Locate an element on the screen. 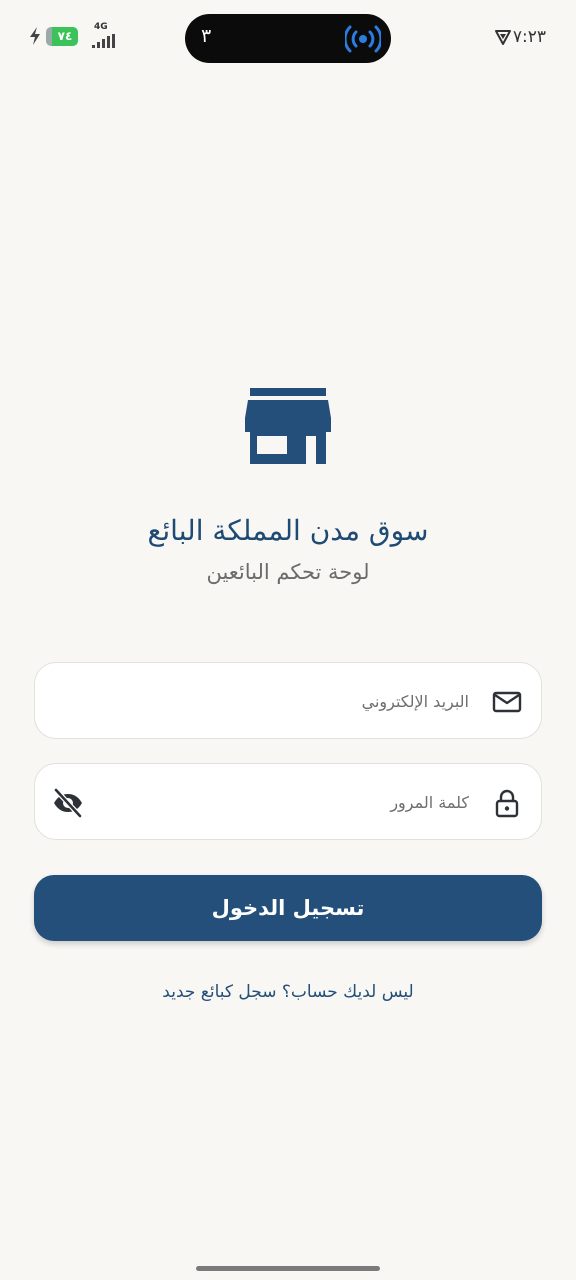 This screenshot has height=1280, width=576. cell-signal-icon: 4G is located at coordinates (106, 35).